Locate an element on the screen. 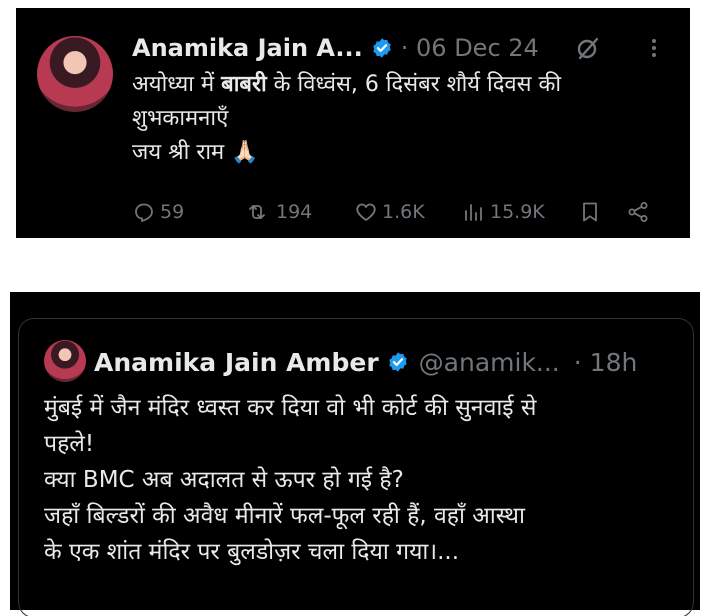 This screenshot has width=706, height=616. share-icon is located at coordinates (638, 212).